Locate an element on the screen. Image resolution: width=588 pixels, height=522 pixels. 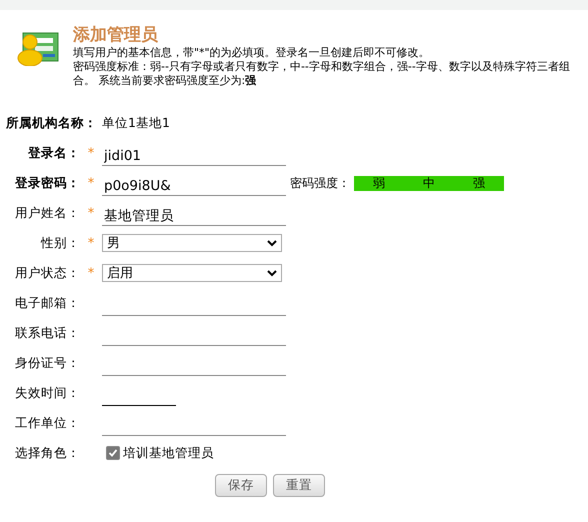
field-label: 身份证号： is located at coordinates (47, 363).